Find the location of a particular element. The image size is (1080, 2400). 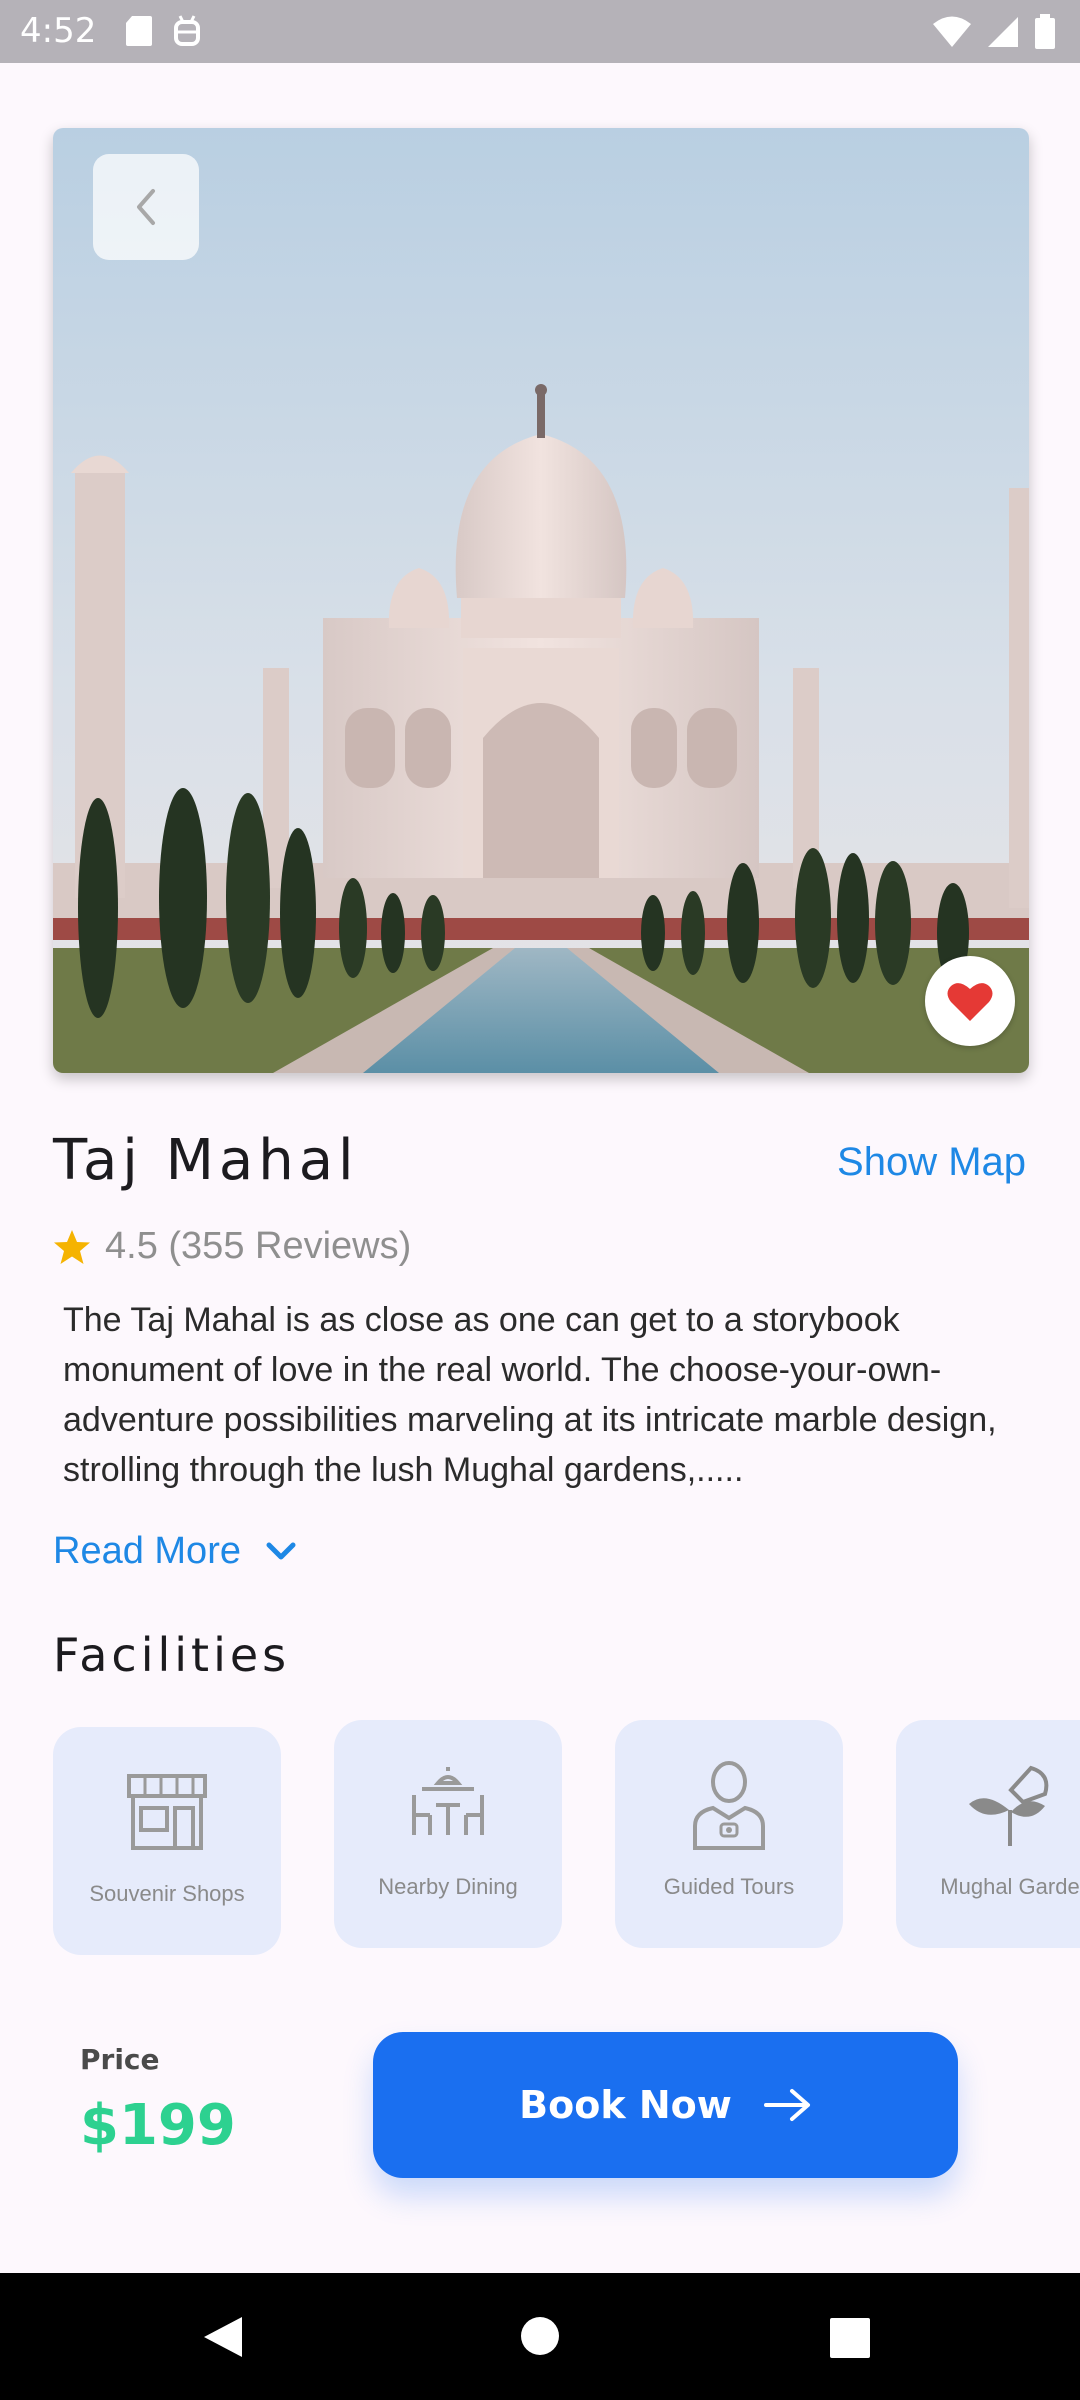

show-map-link: Show Map is located at coordinates (931, 1162).